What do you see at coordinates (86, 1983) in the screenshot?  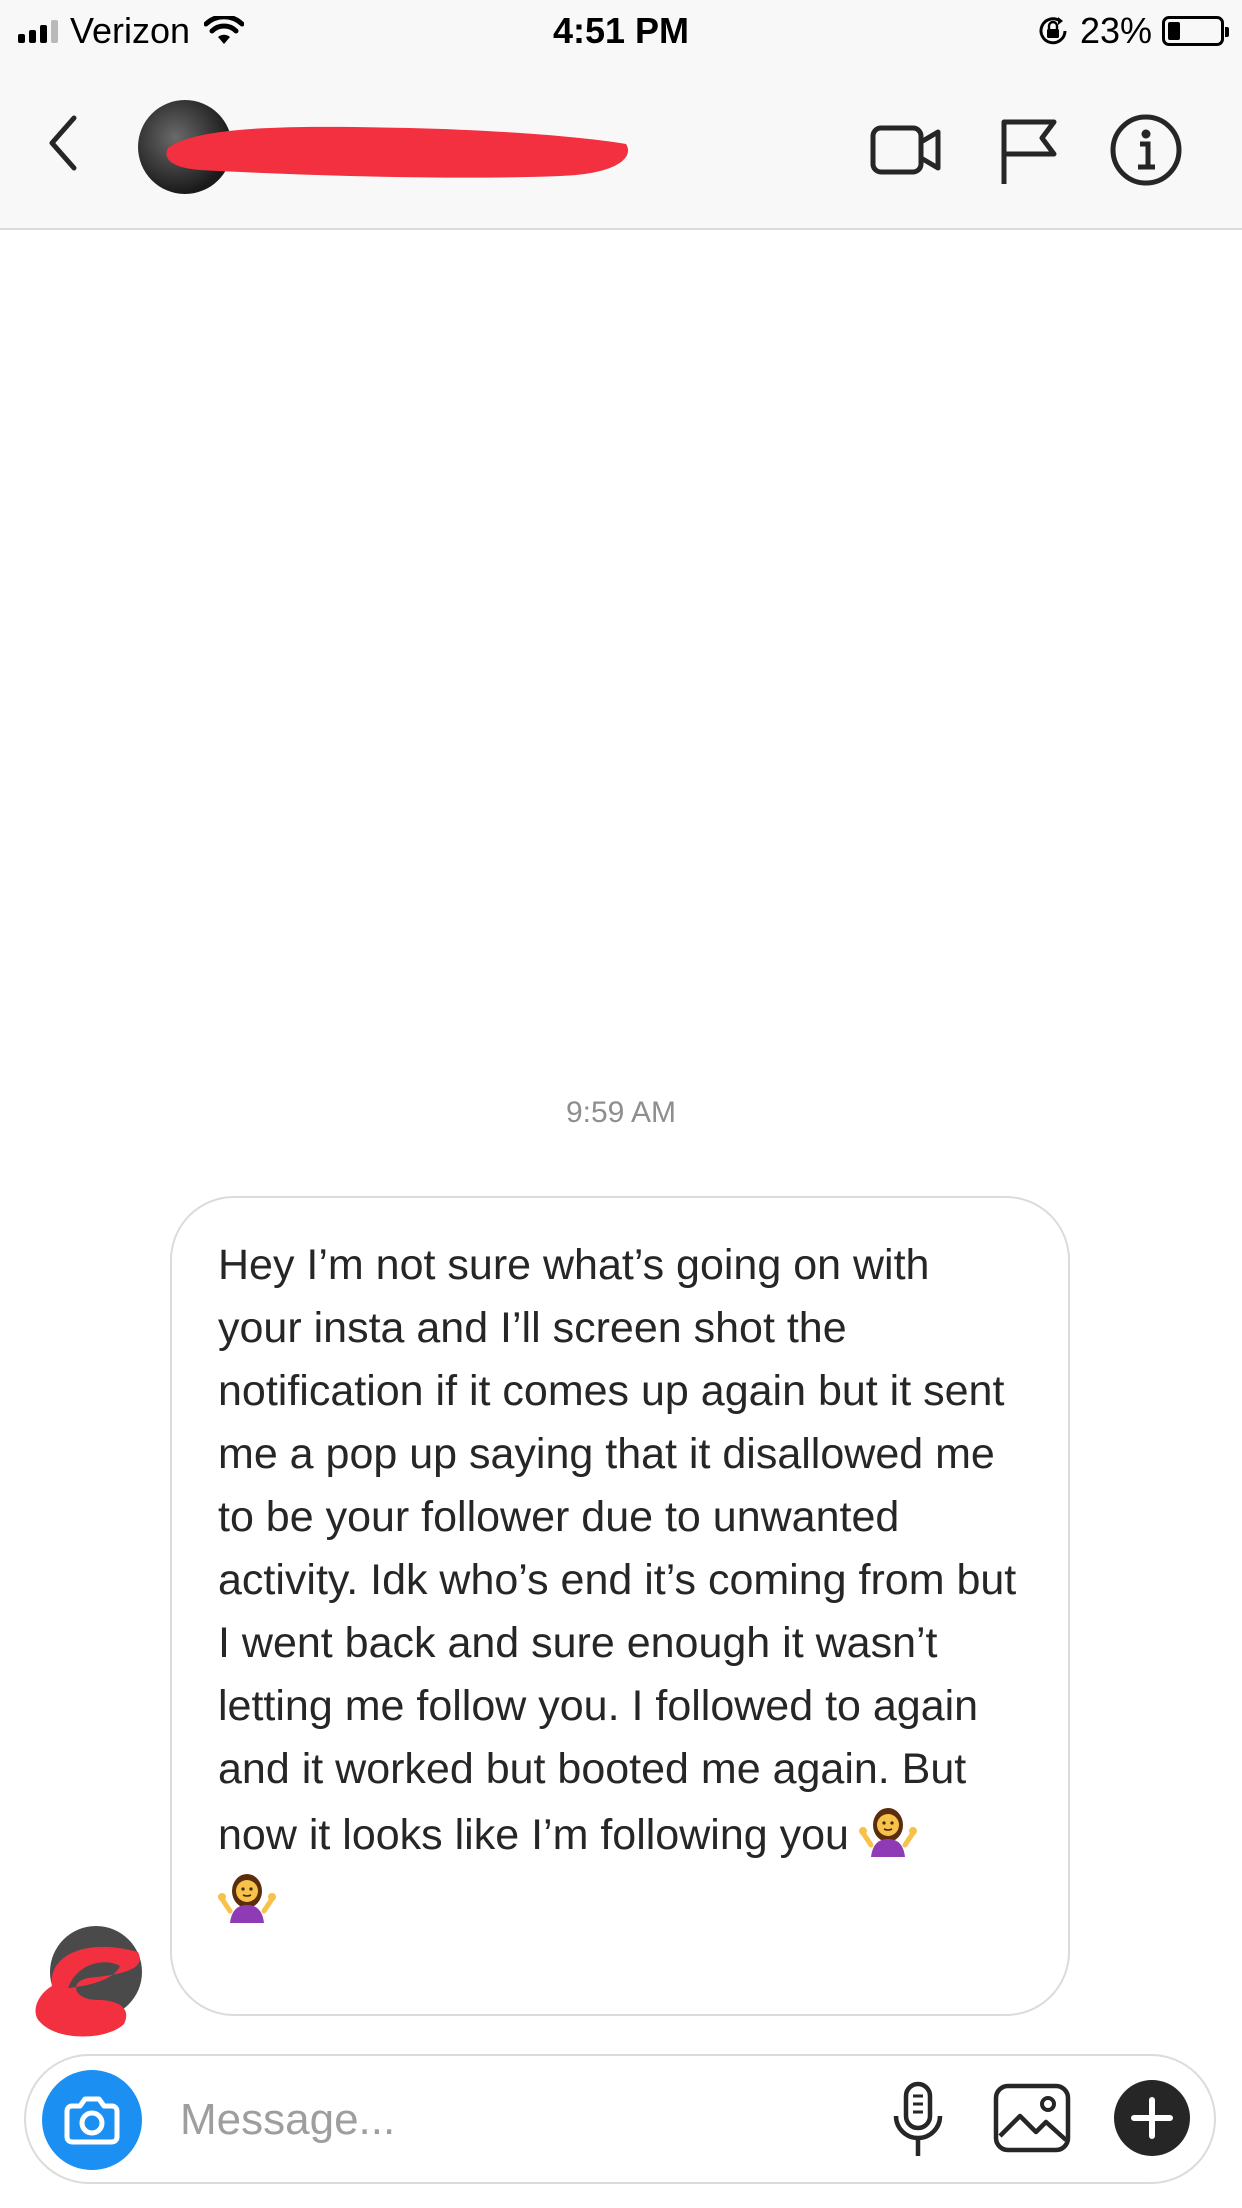 I see `sender-avatar` at bounding box center [86, 1983].